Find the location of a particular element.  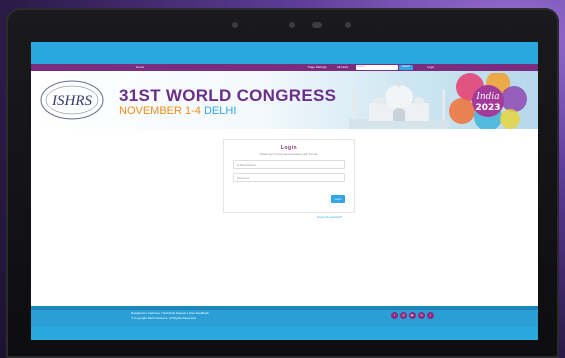

congress-title: 31ST WORLD CONGRESS is located at coordinates (228, 95).